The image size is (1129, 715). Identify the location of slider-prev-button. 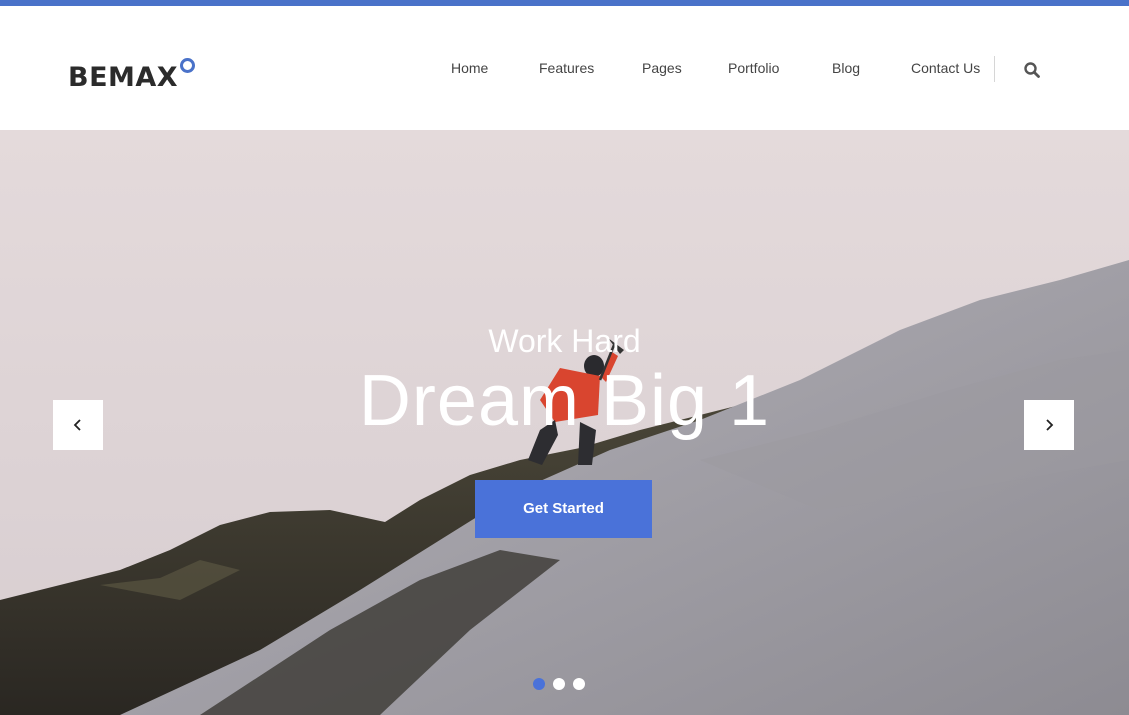
(78, 425).